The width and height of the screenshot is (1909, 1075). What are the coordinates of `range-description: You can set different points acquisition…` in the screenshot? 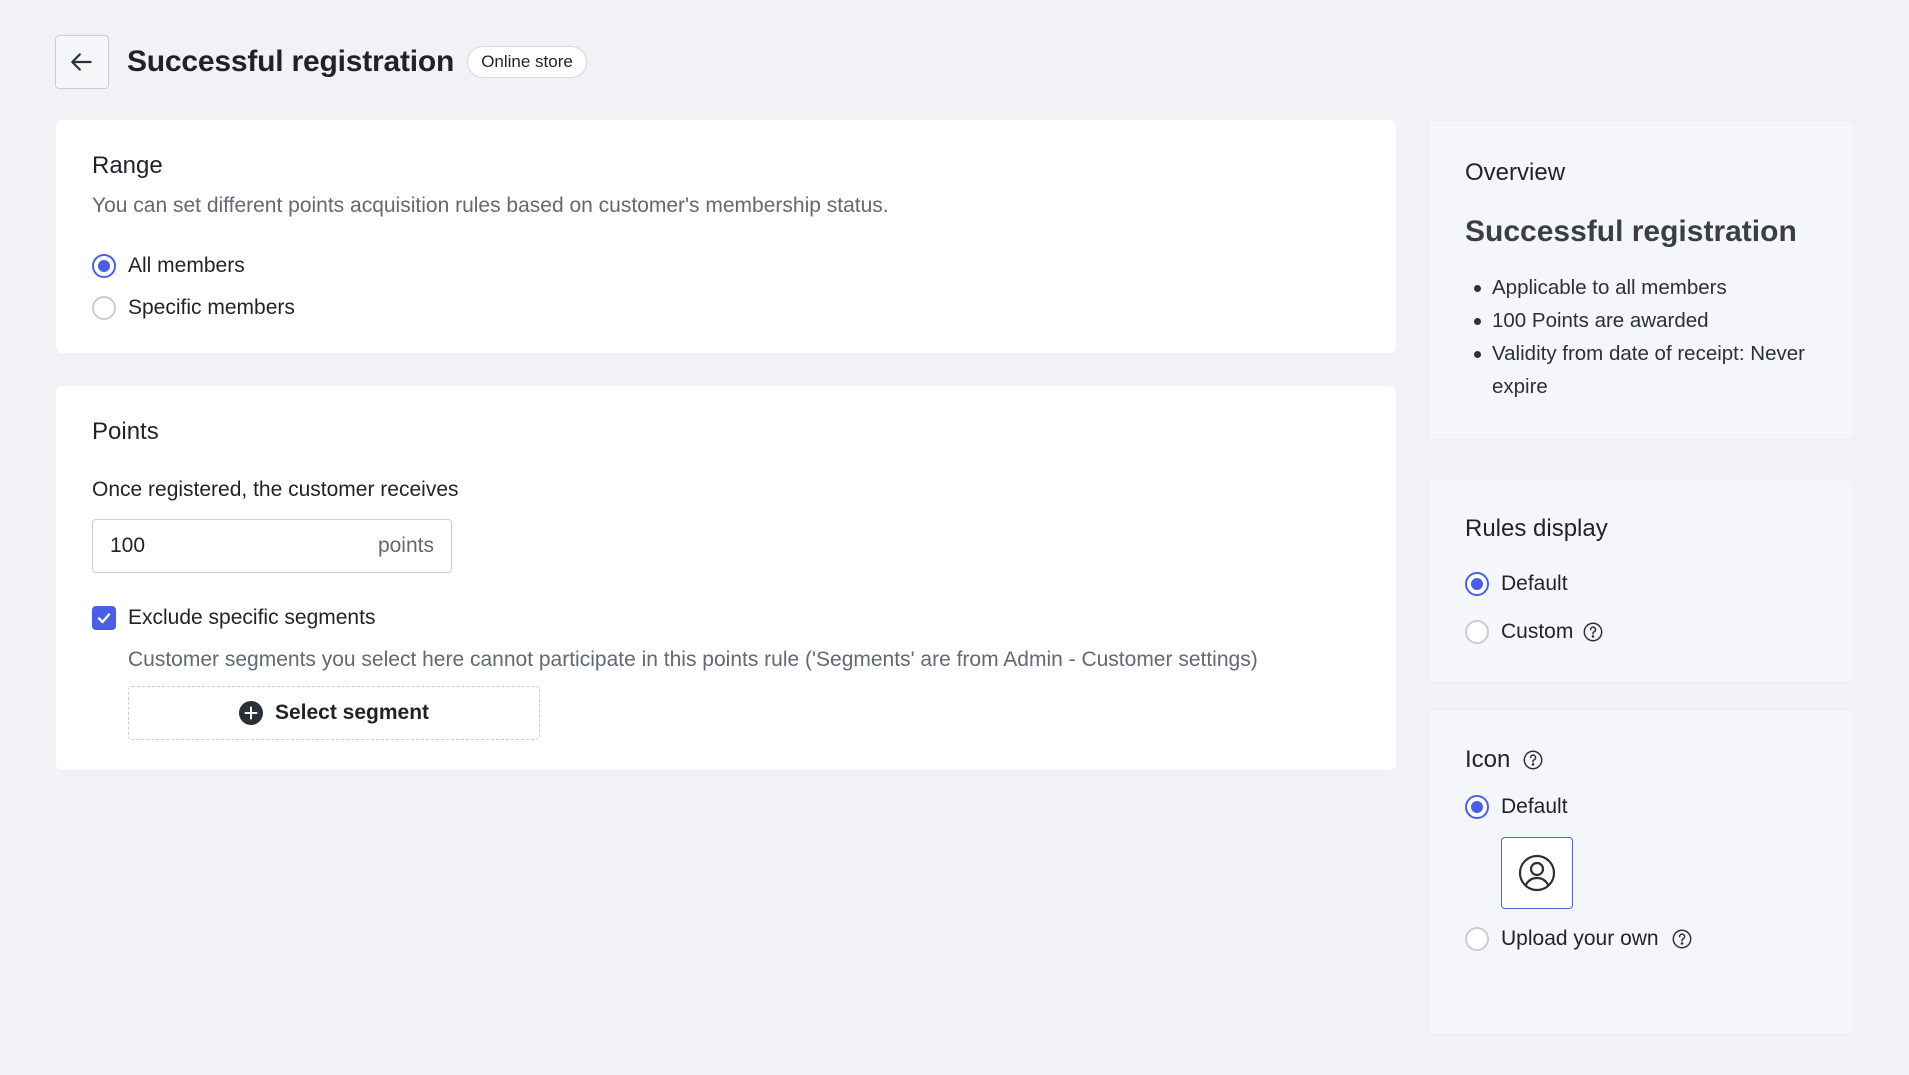 It's located at (490, 205).